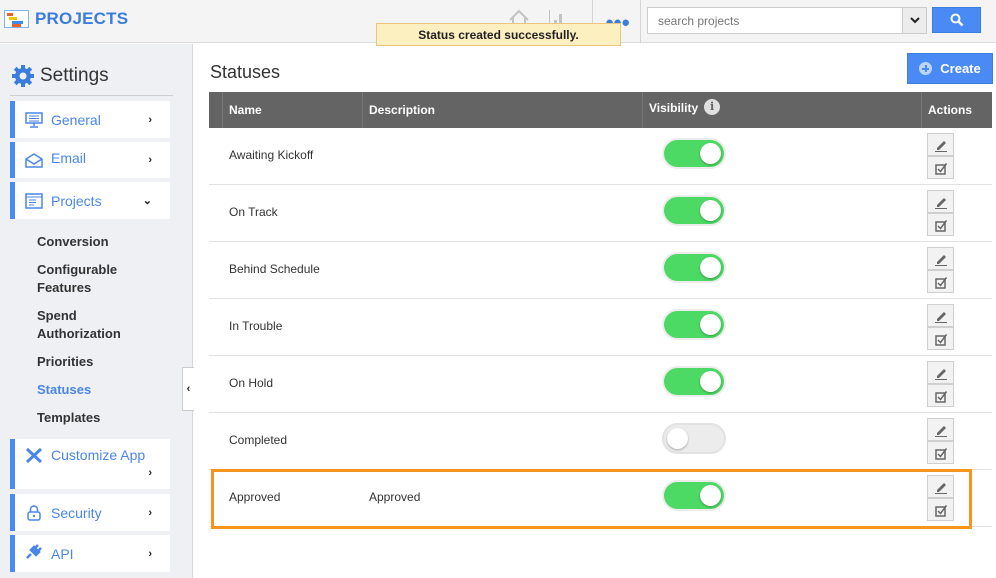 Image resolution: width=996 pixels, height=578 pixels. Describe the element at coordinates (600, 498) in the screenshot. I see `table-row: Approved Approved` at that location.